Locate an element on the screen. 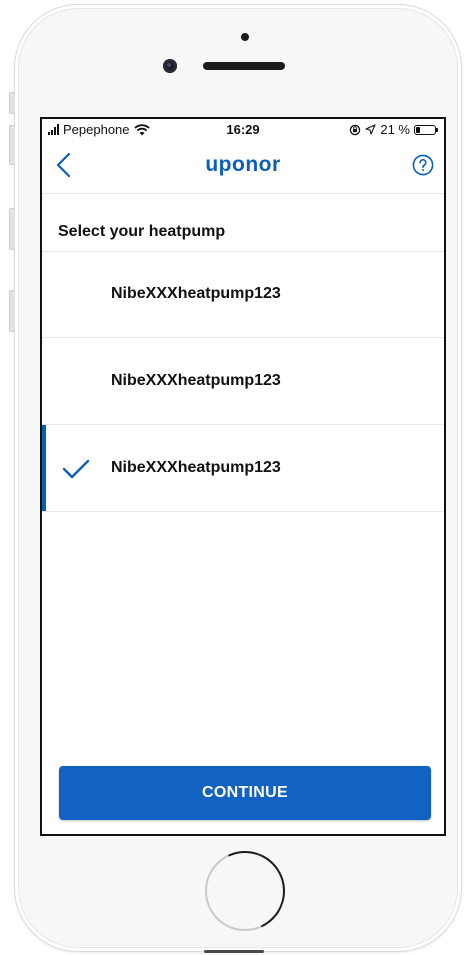  location-icon is located at coordinates (370, 129).